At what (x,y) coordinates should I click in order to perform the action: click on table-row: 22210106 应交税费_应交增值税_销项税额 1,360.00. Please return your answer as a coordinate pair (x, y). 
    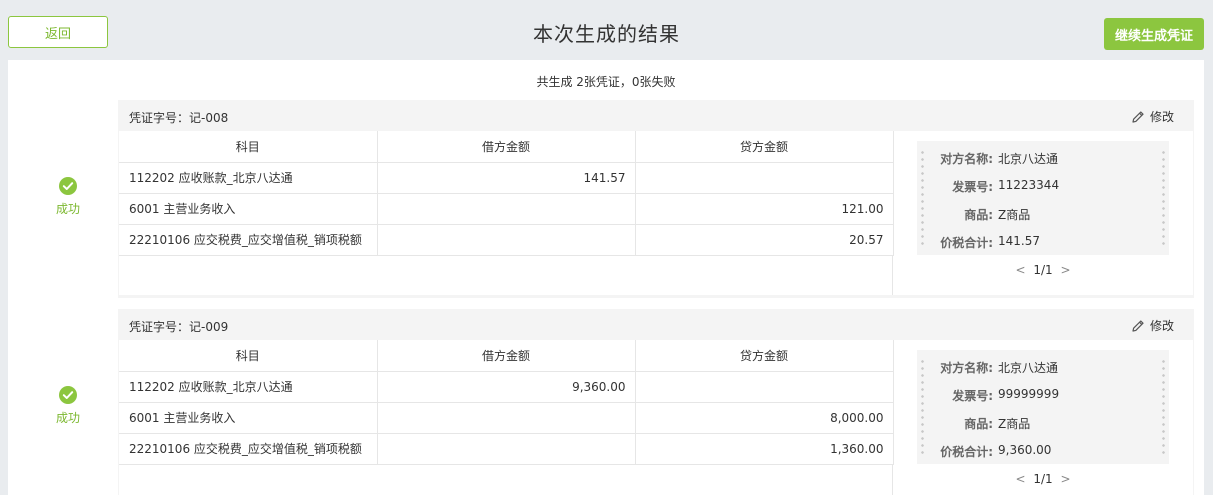
    Looking at the image, I should click on (506, 449).